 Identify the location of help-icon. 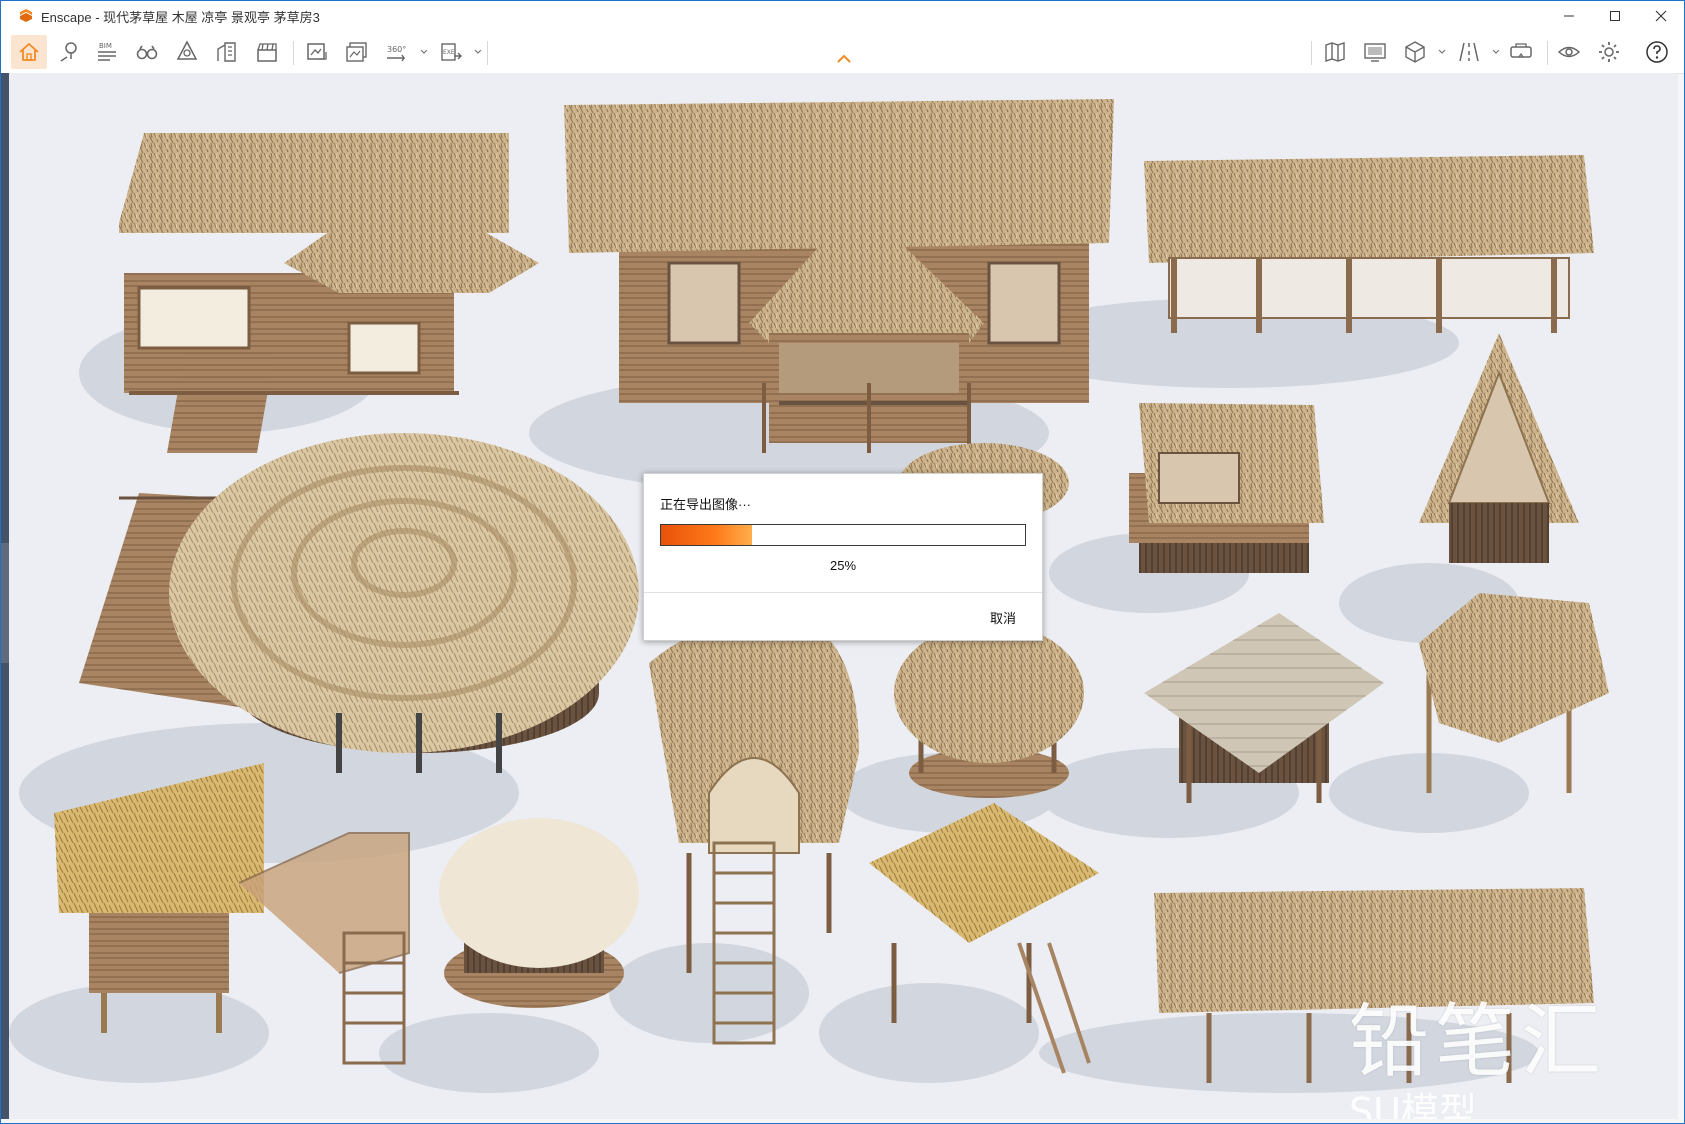
(1657, 52).